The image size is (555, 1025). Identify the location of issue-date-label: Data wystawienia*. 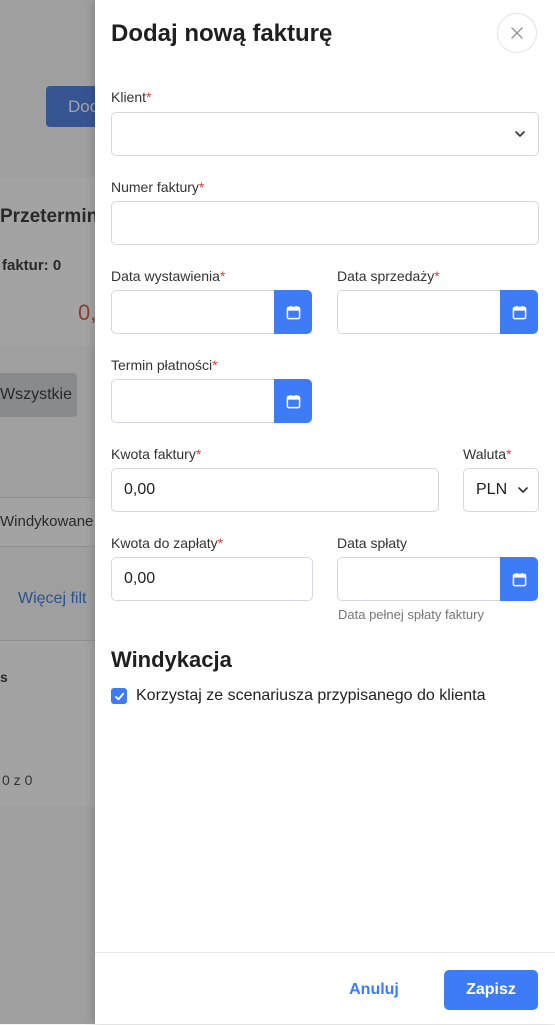
(168, 276).